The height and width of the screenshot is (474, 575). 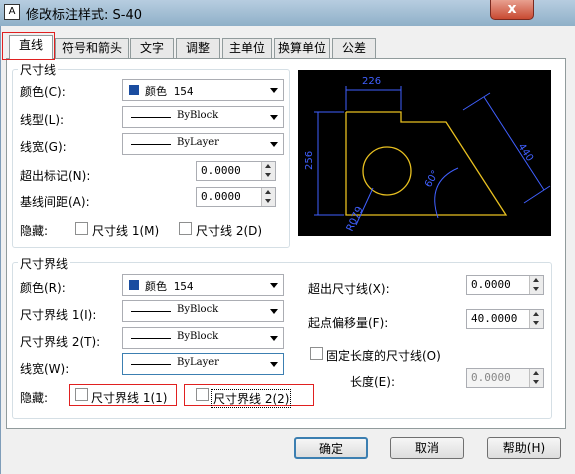 What do you see at coordinates (198, 115) in the screenshot?
I see `dim-linetype-value: ByBlock` at bounding box center [198, 115].